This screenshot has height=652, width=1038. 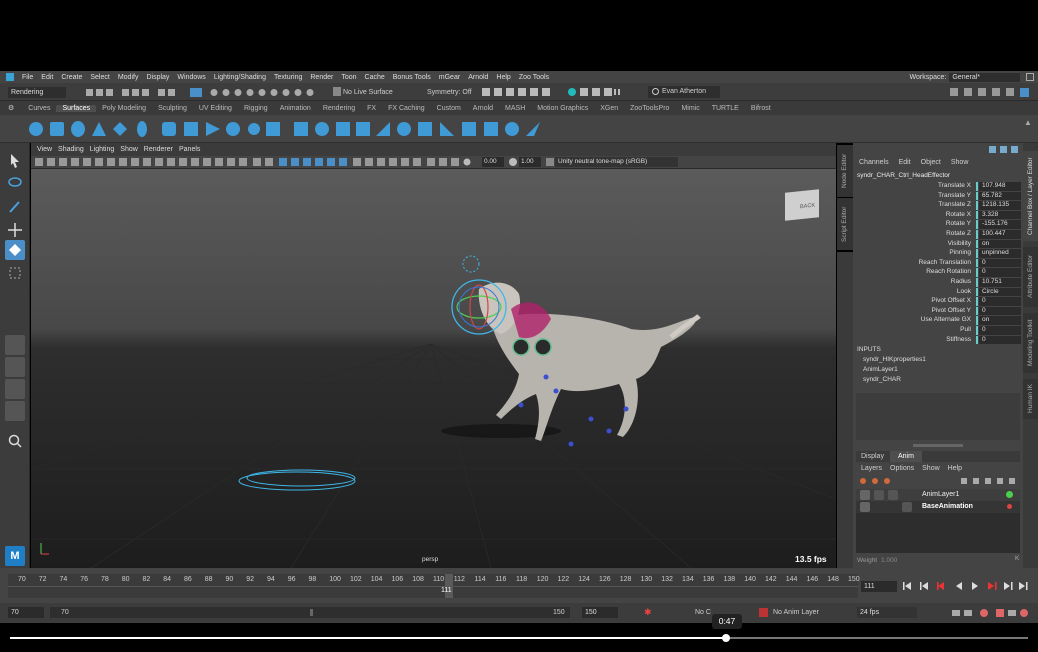 What do you see at coordinates (15, 161) in the screenshot?
I see `select-tool-icon` at bounding box center [15, 161].